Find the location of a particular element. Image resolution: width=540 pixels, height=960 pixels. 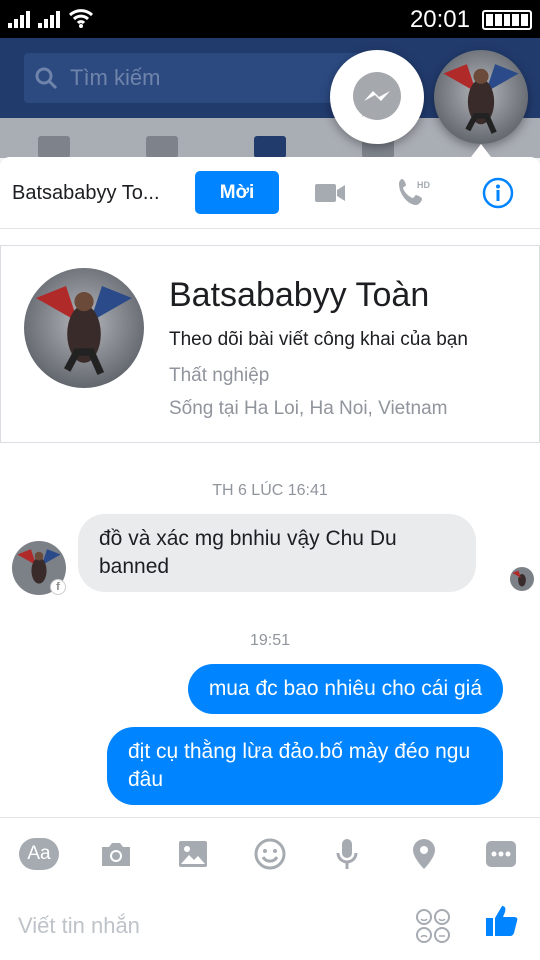

battery-icon is located at coordinates (507, 20).